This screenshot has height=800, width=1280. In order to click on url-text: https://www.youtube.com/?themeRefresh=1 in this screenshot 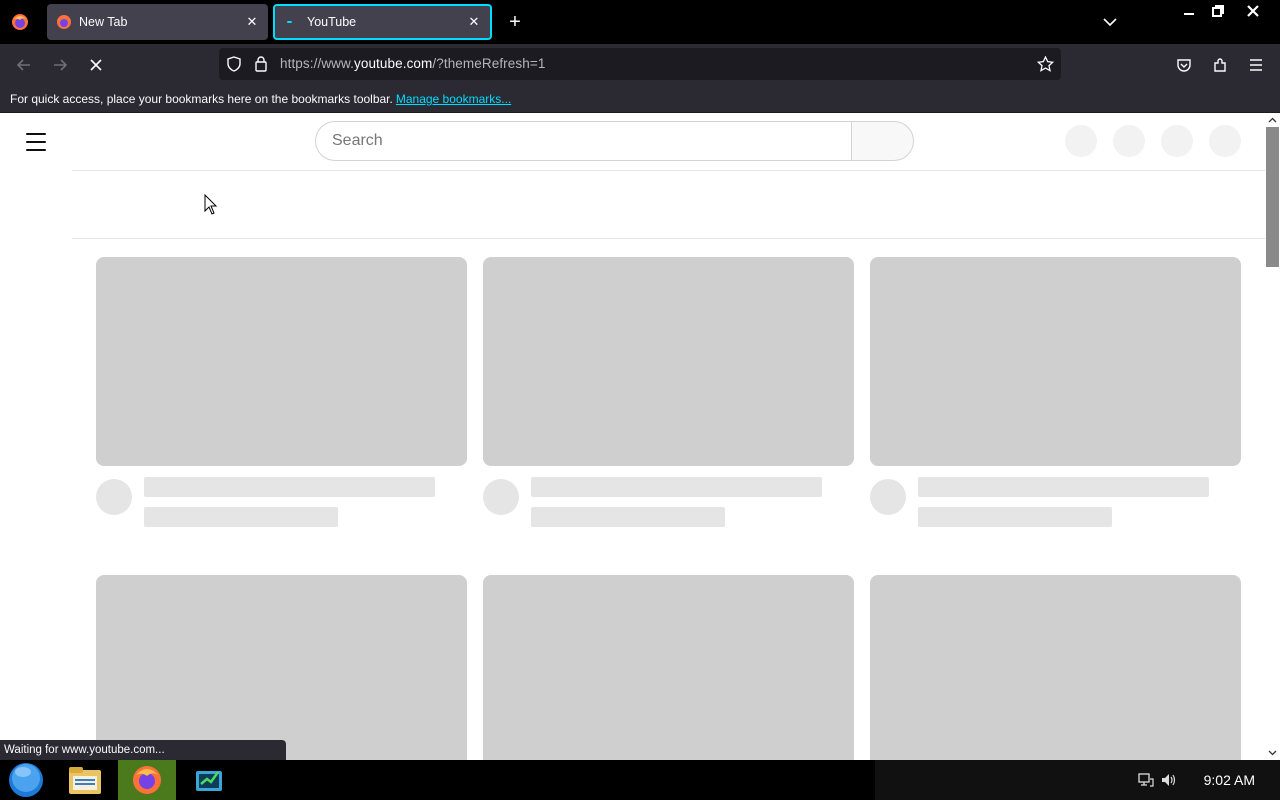, I will do `click(412, 63)`.